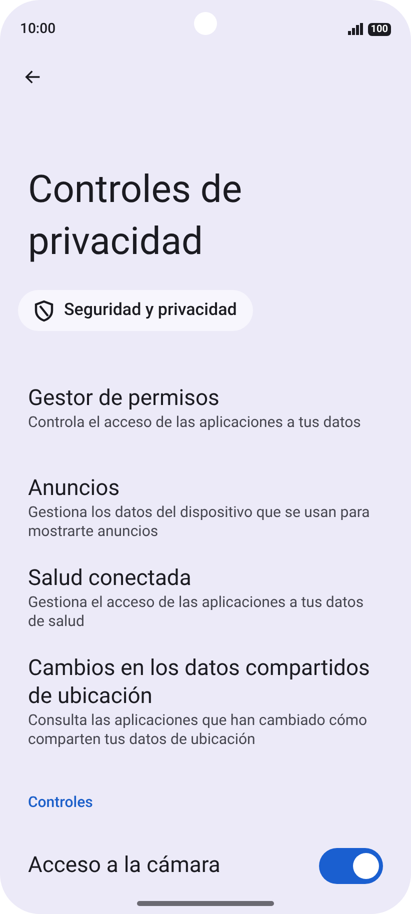 The width and height of the screenshot is (411, 914). I want to click on settings-item: Gestor de permisos Controla el acceso de las aplicaciones a tus datos, so click(205, 418).